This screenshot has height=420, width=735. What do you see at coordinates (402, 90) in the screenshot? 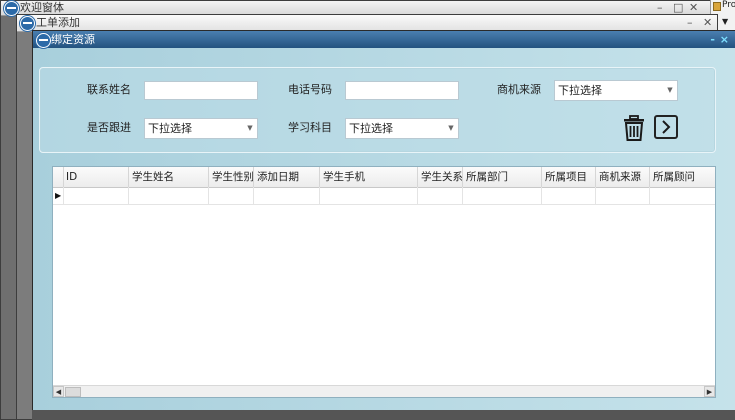
I see `phone-input` at bounding box center [402, 90].